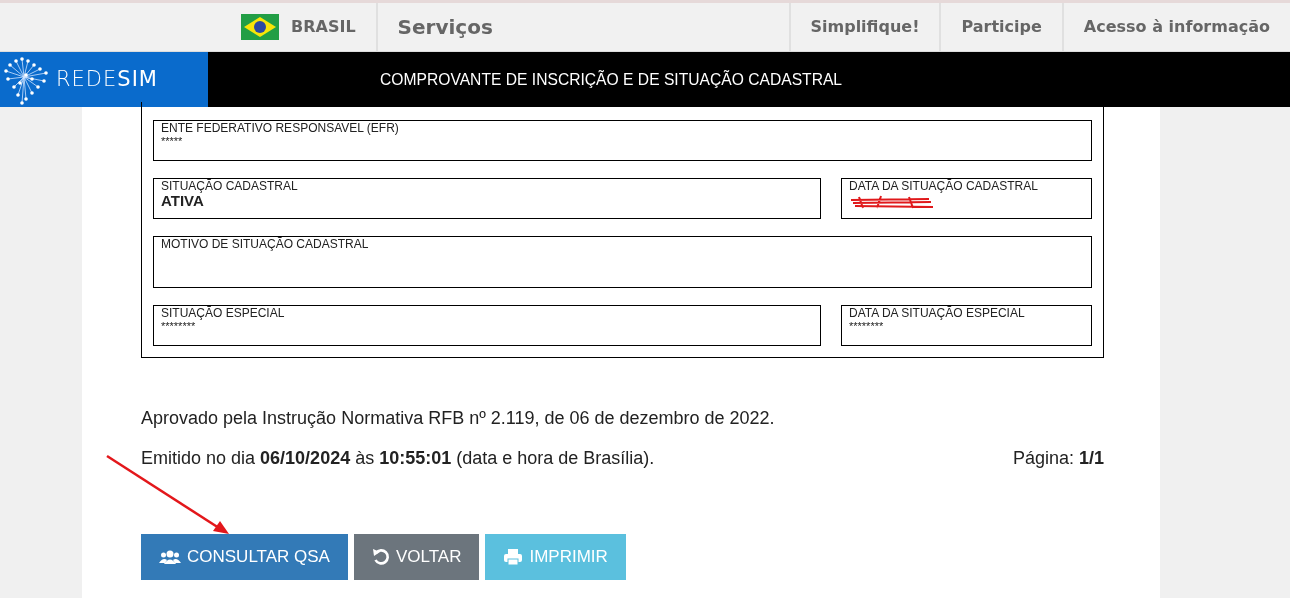 The height and width of the screenshot is (598, 1290). What do you see at coordinates (230, 186) in the screenshot?
I see `field-label: SITUAÇÃO CADASTRAL` at bounding box center [230, 186].